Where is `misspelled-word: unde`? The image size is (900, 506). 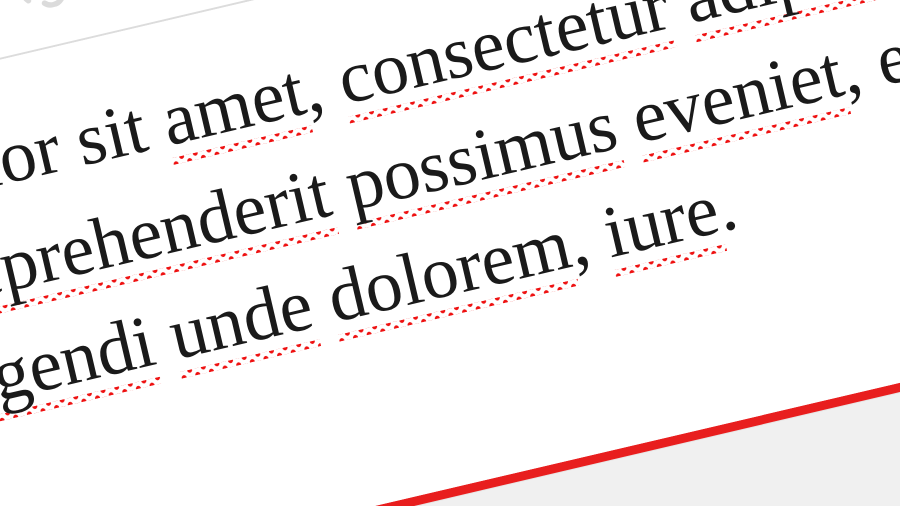
misspelled-word: unde is located at coordinates (241, 321).